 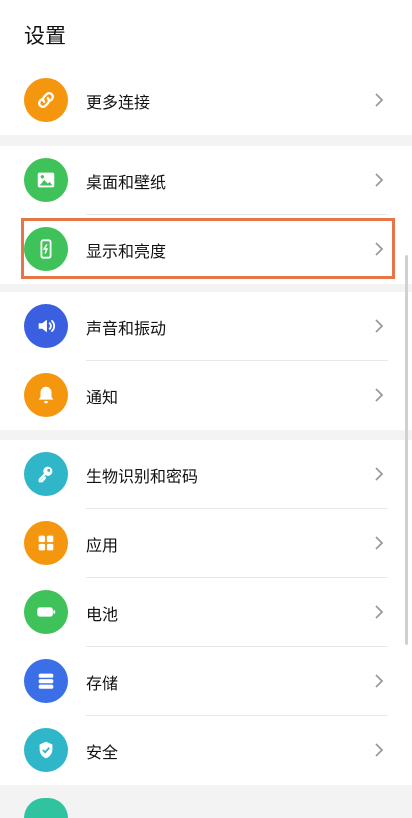 I want to click on battery-icon, so click(x=46, y=612).